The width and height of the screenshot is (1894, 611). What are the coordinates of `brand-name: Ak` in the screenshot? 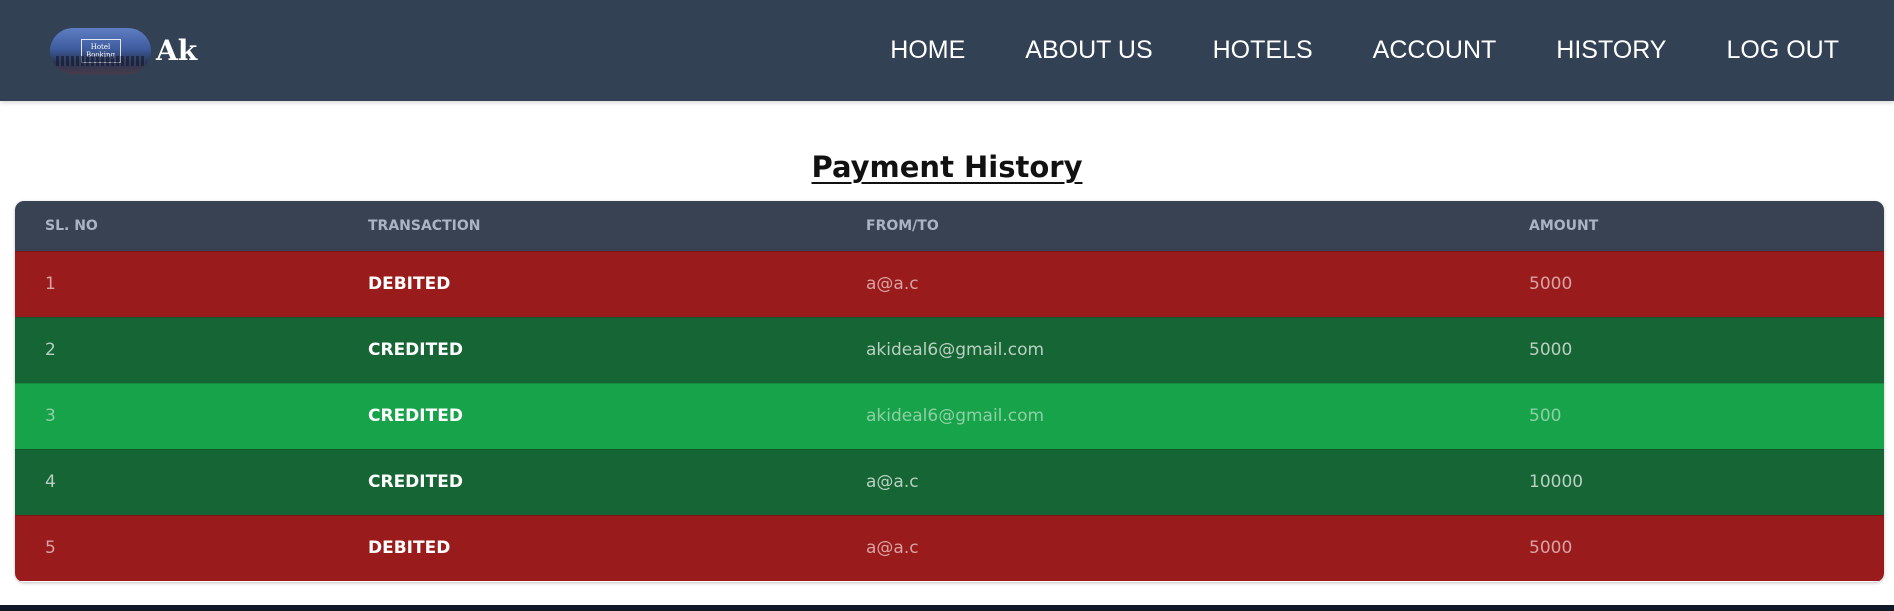 It's located at (176, 50).